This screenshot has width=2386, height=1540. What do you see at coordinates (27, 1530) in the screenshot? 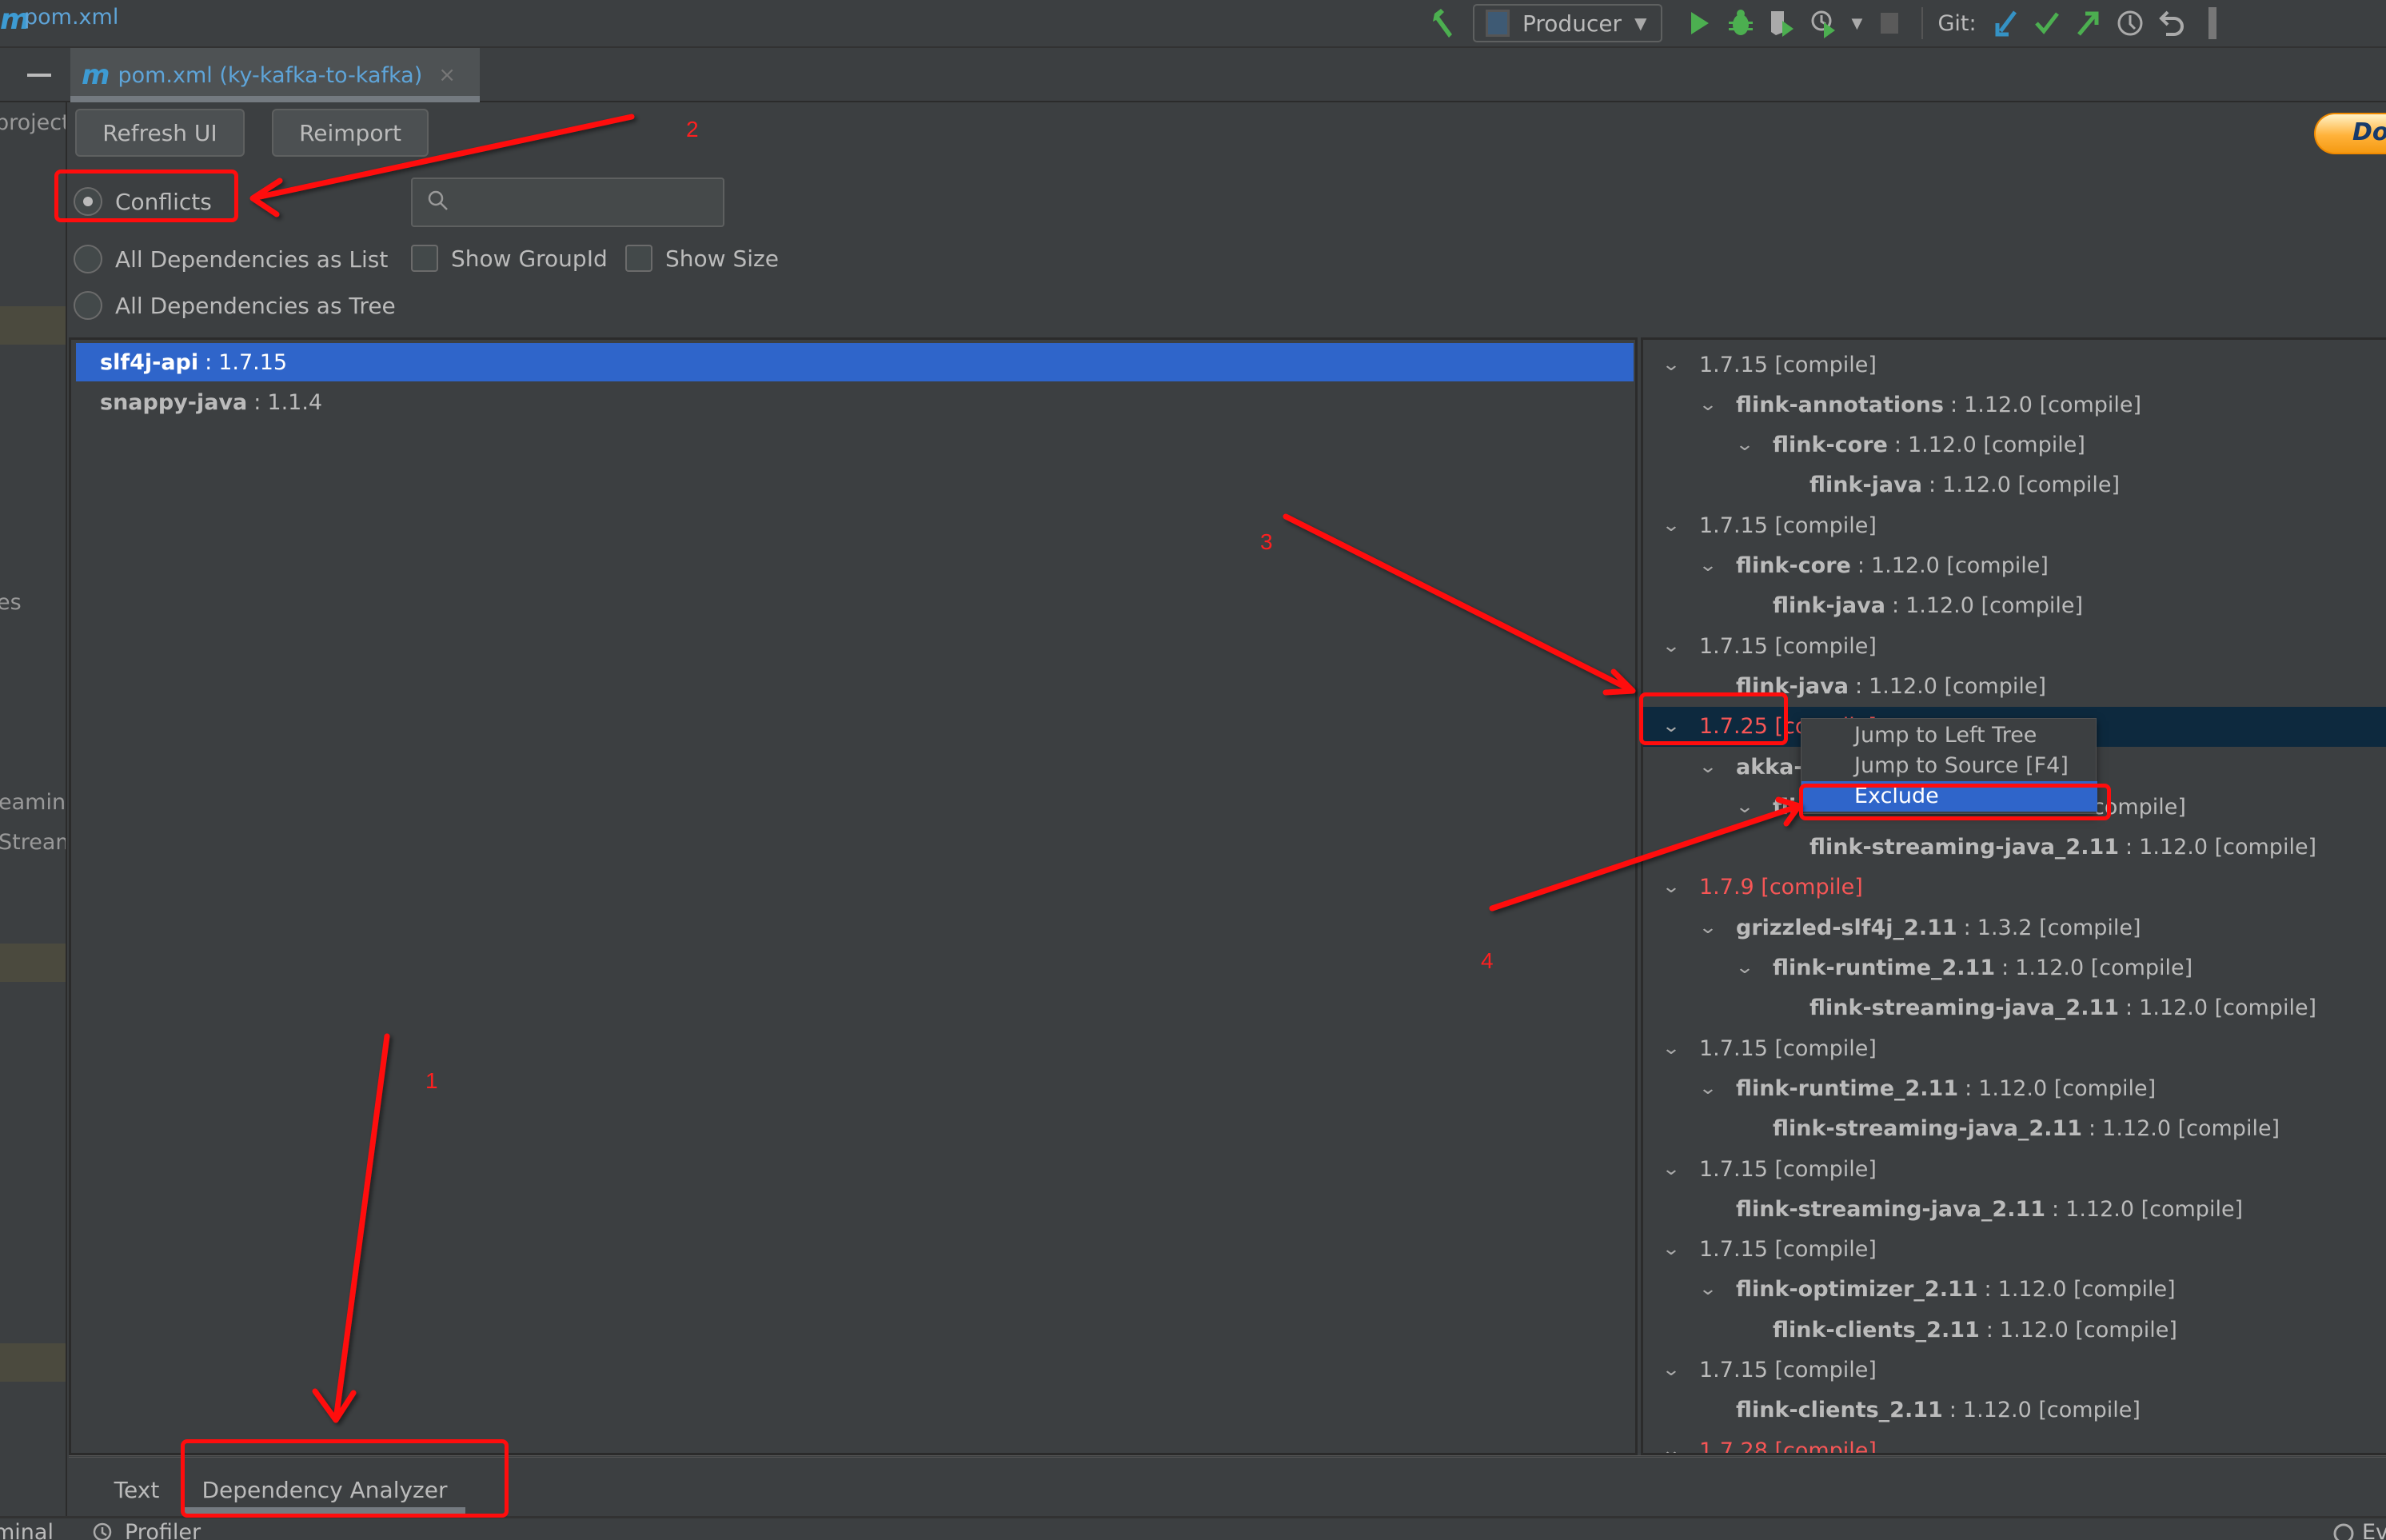
I see `terminal-tool-button: minal` at bounding box center [27, 1530].